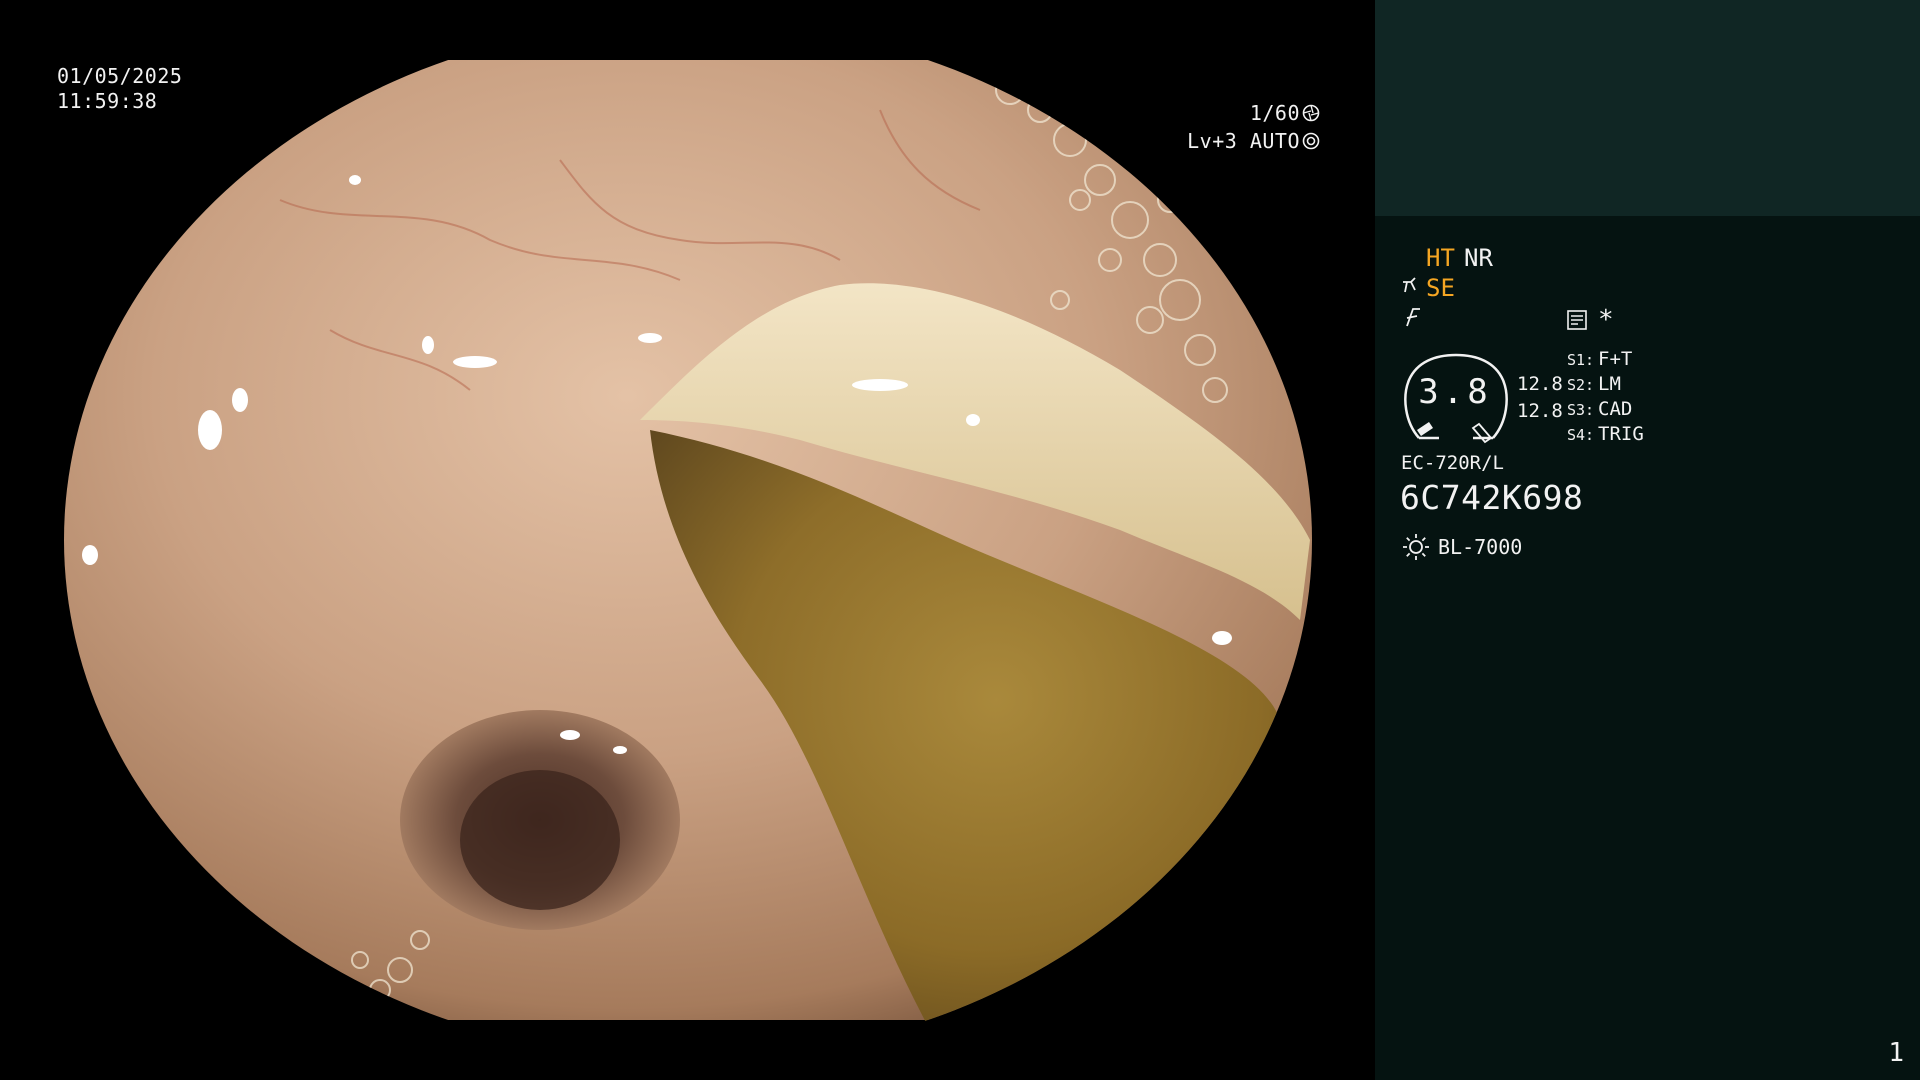 The width and height of the screenshot is (1920, 1080). What do you see at coordinates (107, 101) in the screenshot?
I see `time-text: 11:59:38` at bounding box center [107, 101].